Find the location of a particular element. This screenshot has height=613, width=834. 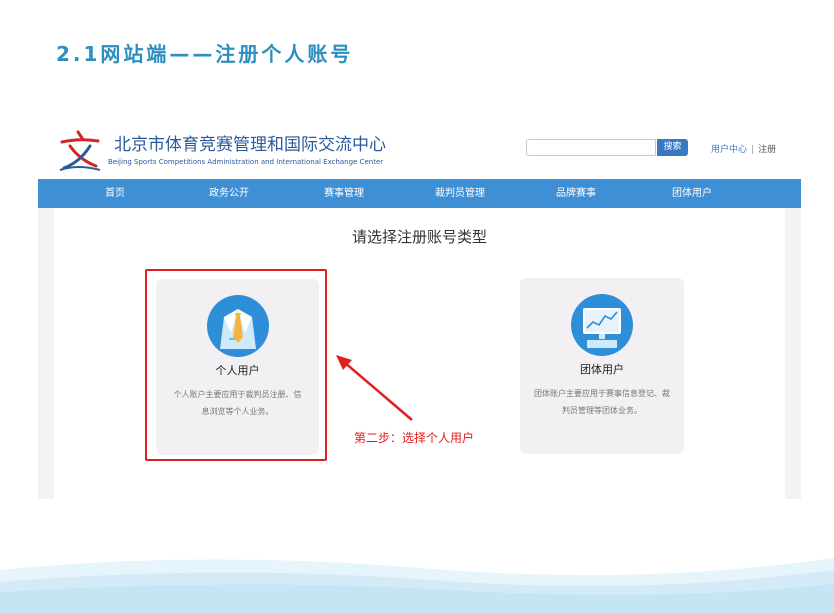

user-links: 用户中心 | 注册 is located at coordinates (743, 148).